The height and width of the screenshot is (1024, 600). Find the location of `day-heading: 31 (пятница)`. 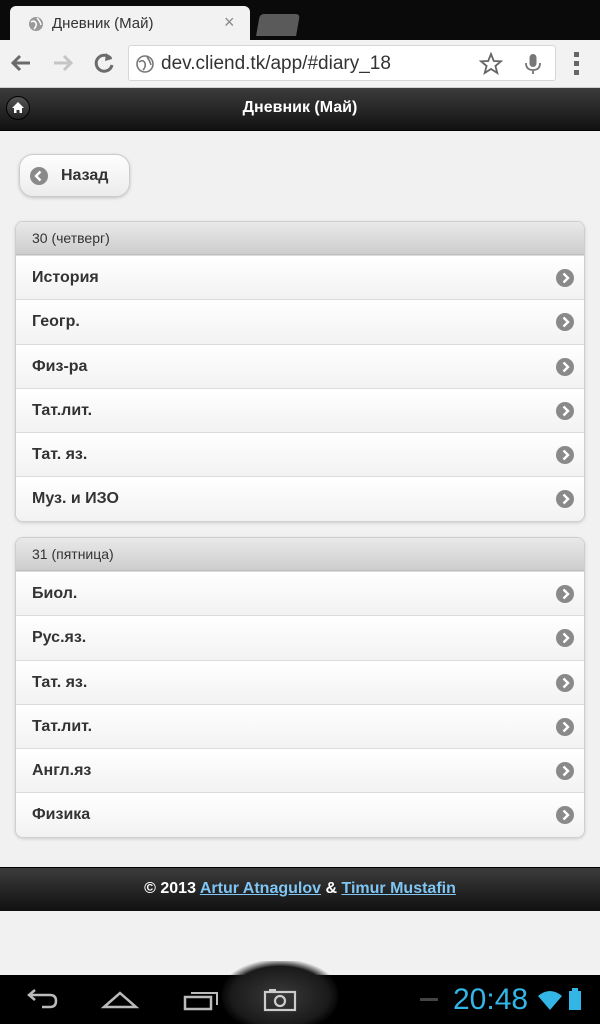

day-heading: 31 (пятница) is located at coordinates (300, 554).